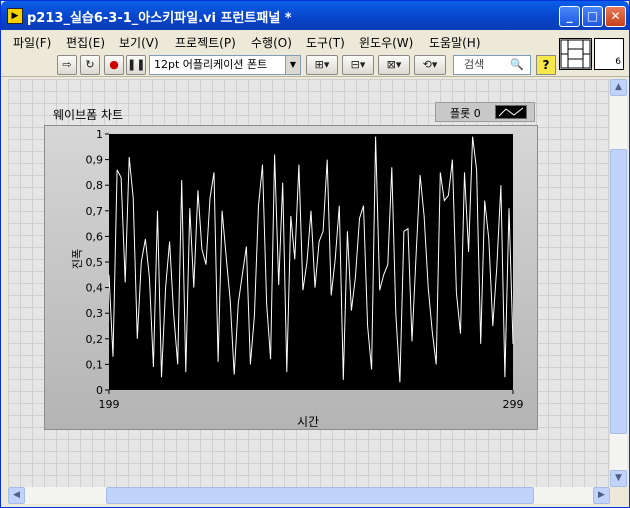 This screenshot has width=630, height=508. What do you see at coordinates (95, 313) in the screenshot?
I see `y-tick-label: 0,3` at bounding box center [95, 313].